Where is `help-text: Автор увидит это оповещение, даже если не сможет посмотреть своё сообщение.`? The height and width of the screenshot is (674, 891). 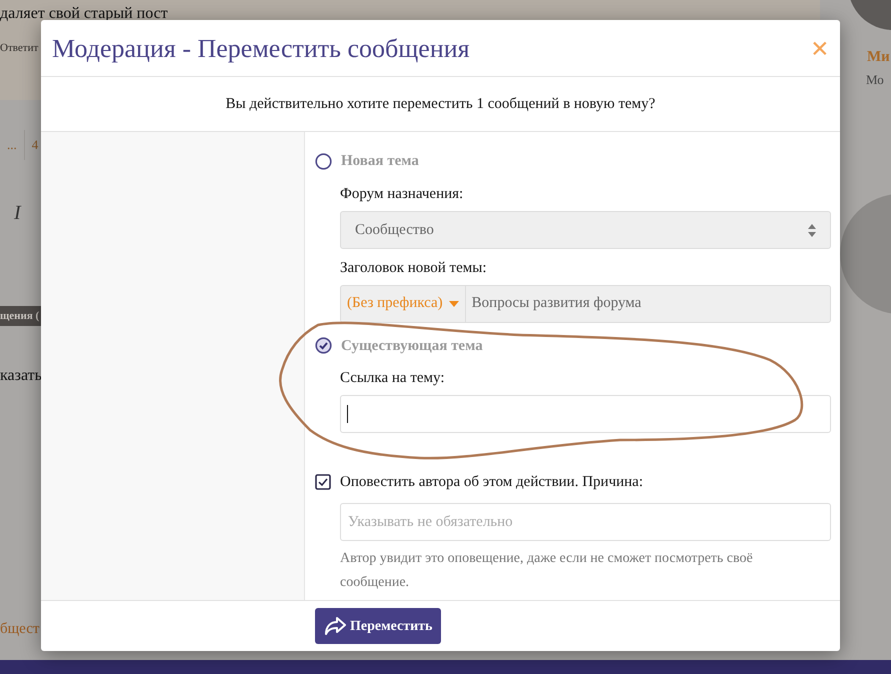
help-text: Автор увидит это оповещение, даже если не сможет посмотреть своё сообщение. is located at coordinates (547, 571).